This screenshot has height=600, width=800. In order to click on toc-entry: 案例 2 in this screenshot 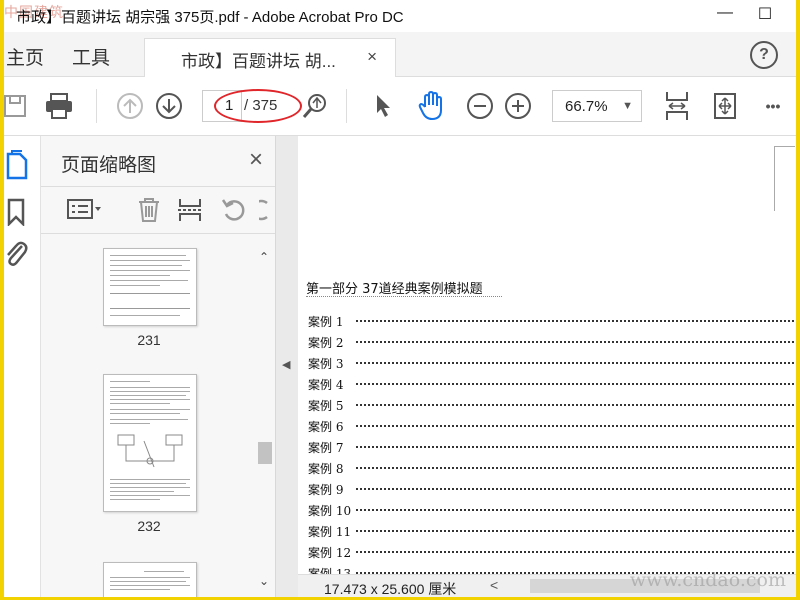, I will do `click(552, 344)`.